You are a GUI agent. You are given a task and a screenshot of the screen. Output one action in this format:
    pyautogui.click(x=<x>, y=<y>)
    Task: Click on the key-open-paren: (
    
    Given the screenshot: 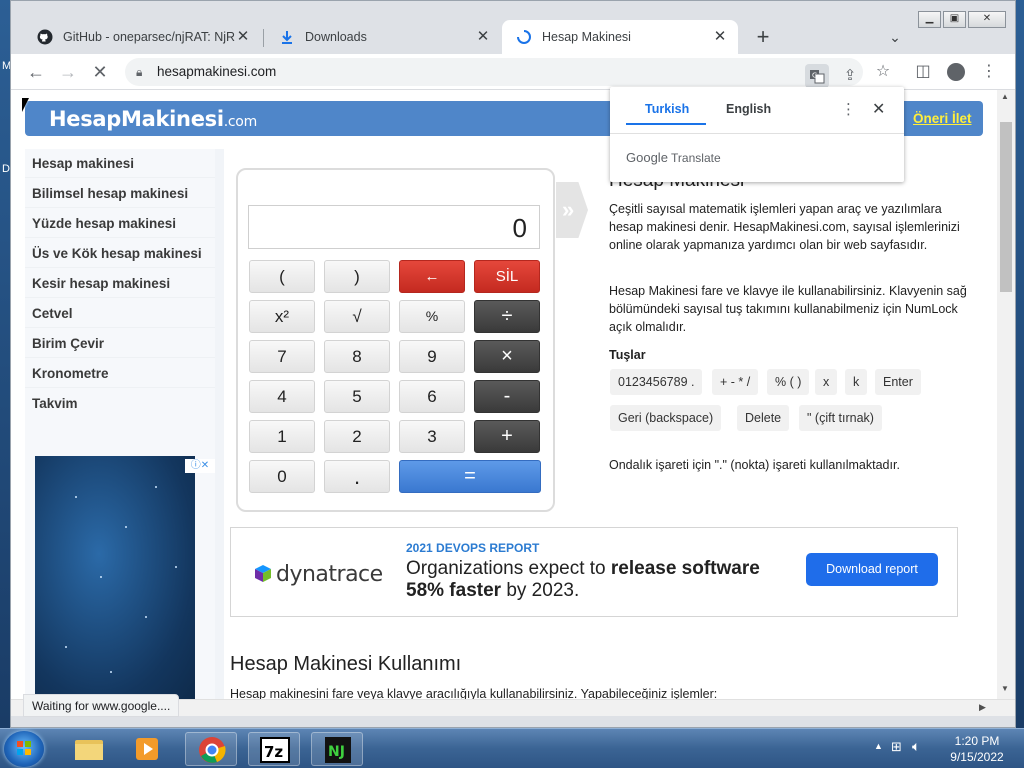 What is the action you would take?
    pyautogui.click(x=282, y=276)
    